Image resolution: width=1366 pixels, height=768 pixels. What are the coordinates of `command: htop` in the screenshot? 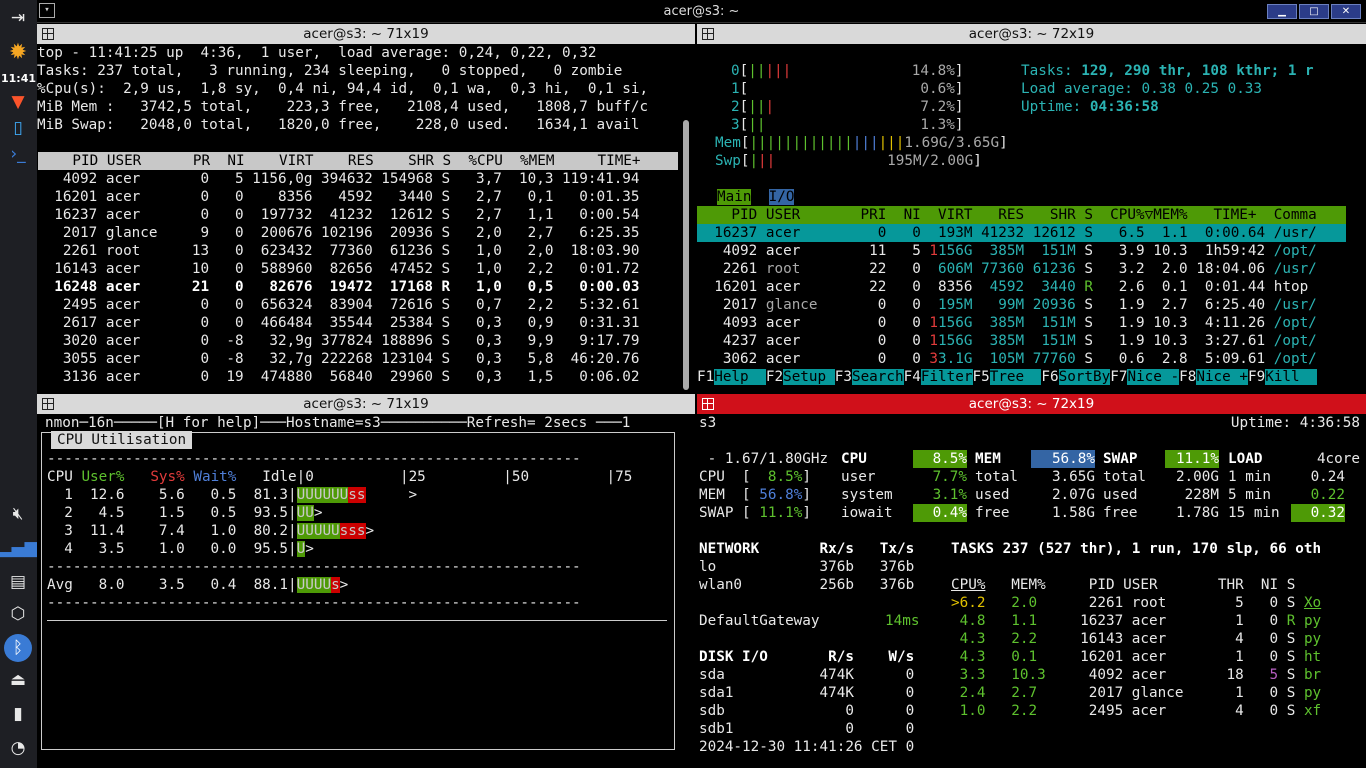 It's located at (1291, 287).